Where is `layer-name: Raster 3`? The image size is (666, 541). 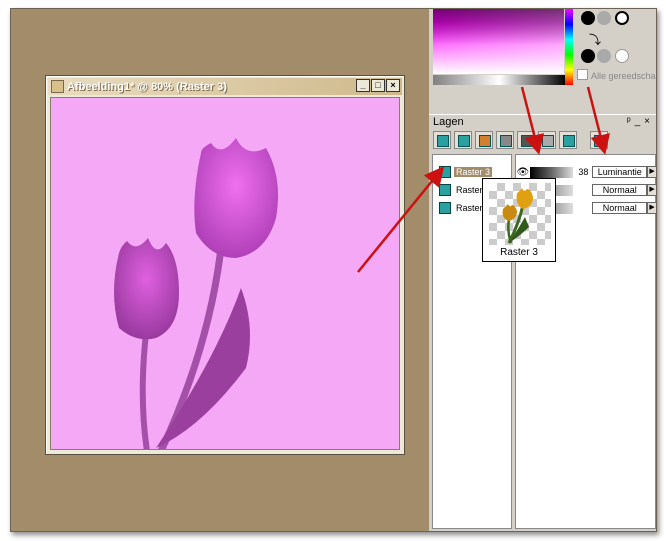
layer-name: Raster 3 is located at coordinates (473, 172).